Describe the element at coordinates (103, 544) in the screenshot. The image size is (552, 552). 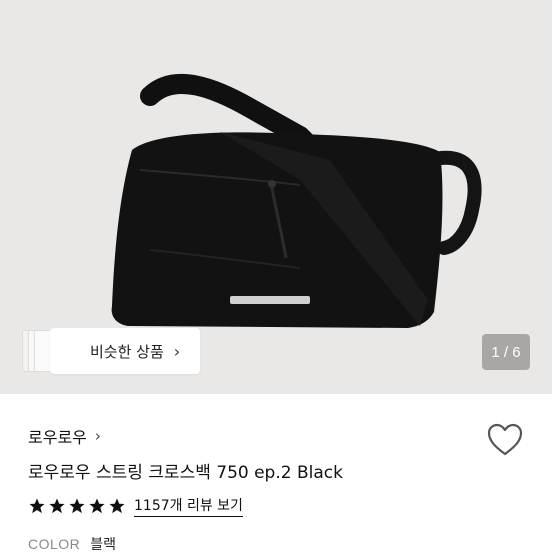
I see `color-value: 블랙` at that location.